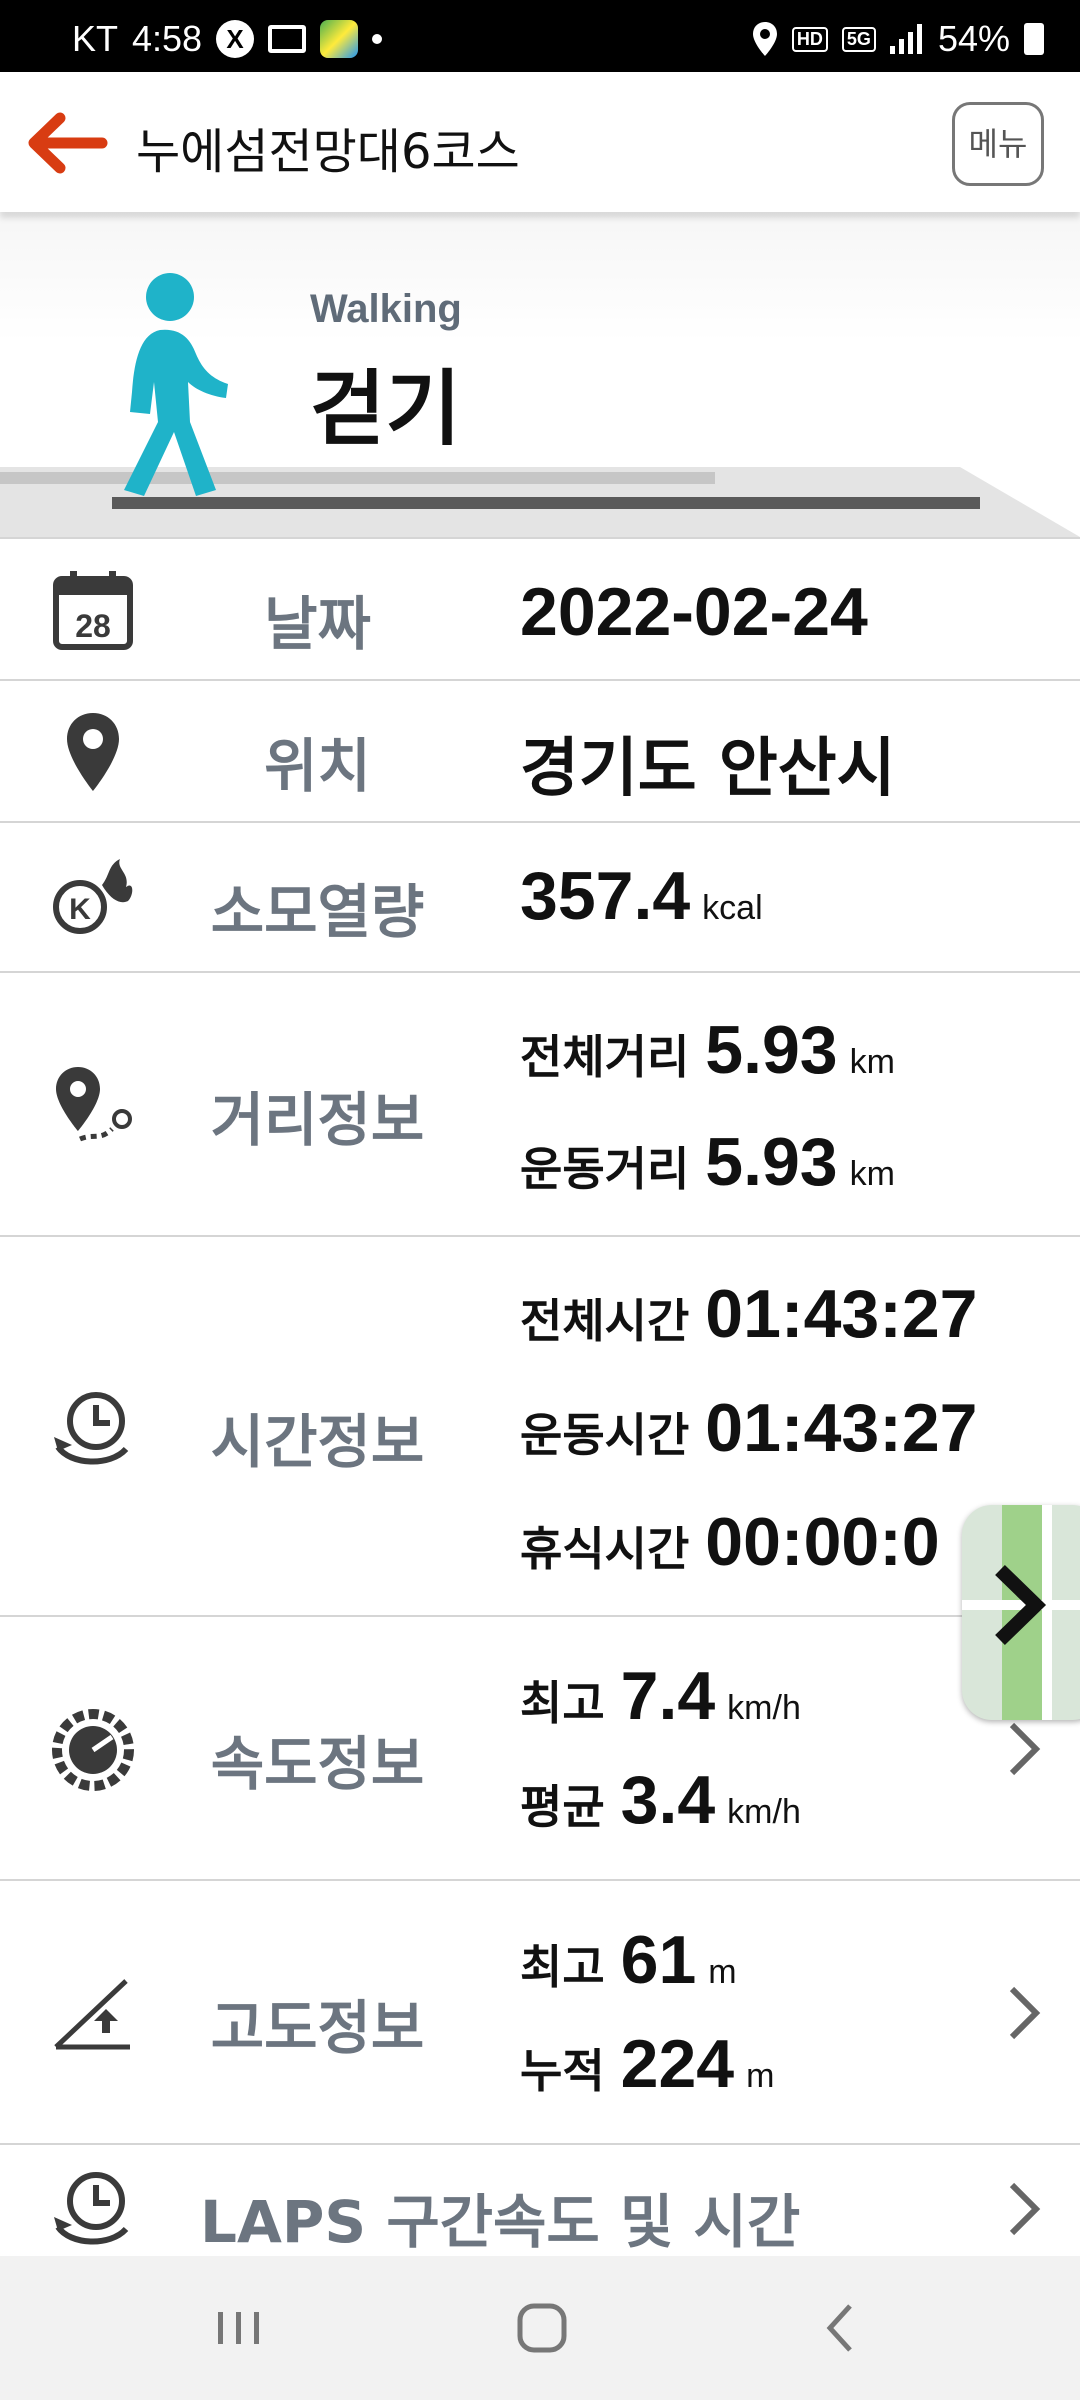  I want to click on slope-up-icon, so click(93, 2014).